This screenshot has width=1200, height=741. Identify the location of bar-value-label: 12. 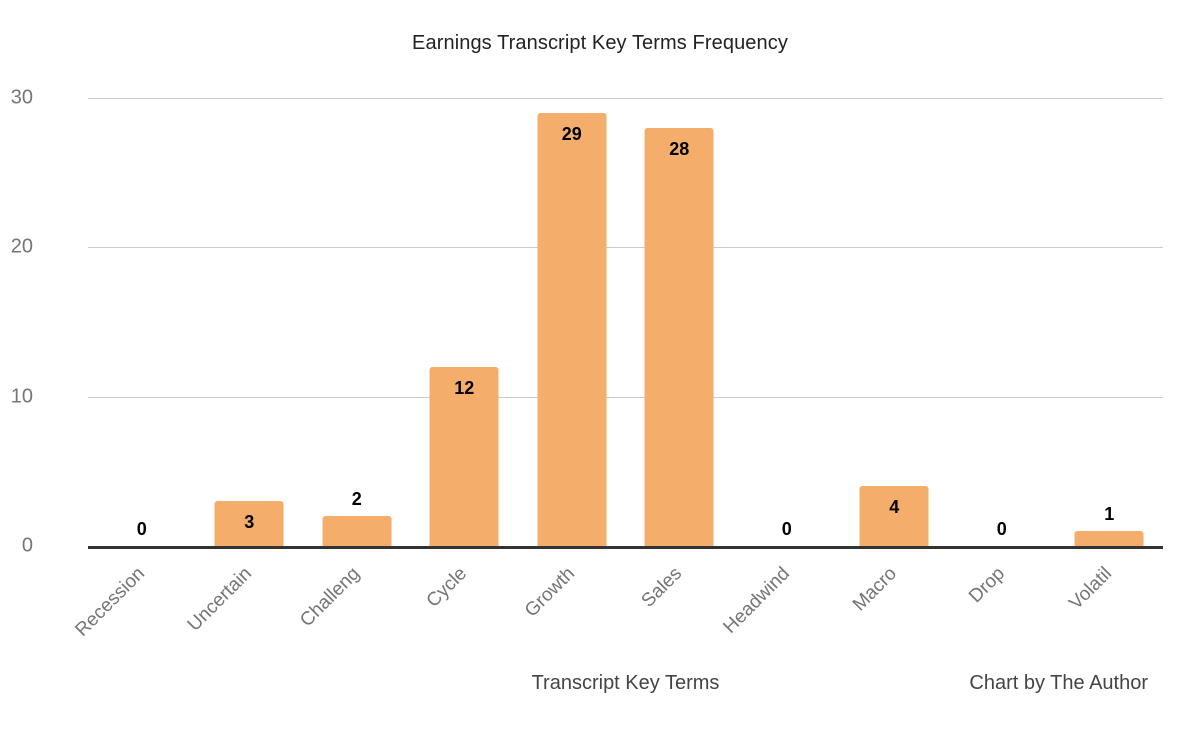
(464, 387).